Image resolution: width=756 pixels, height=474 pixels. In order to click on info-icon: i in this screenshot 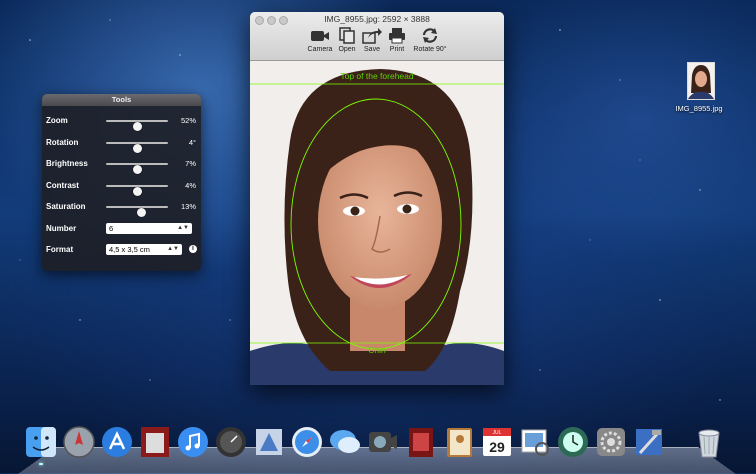, I will do `click(193, 249)`.